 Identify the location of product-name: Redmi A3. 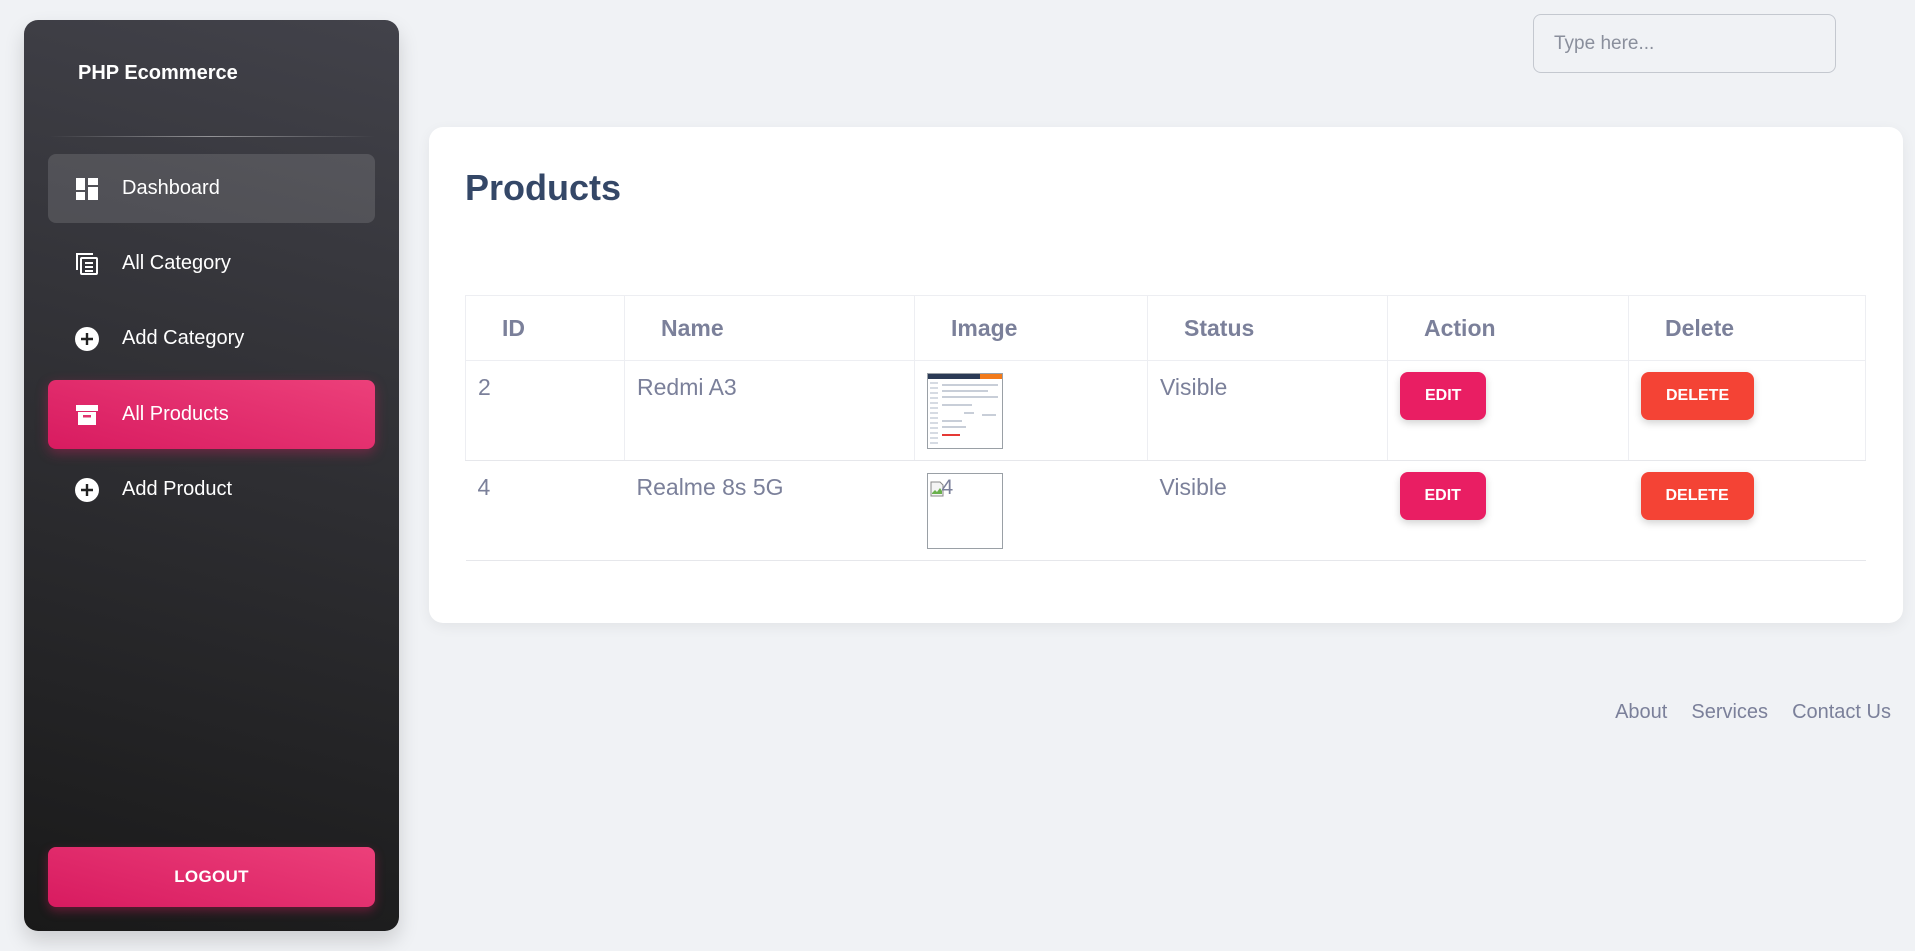
(769, 410).